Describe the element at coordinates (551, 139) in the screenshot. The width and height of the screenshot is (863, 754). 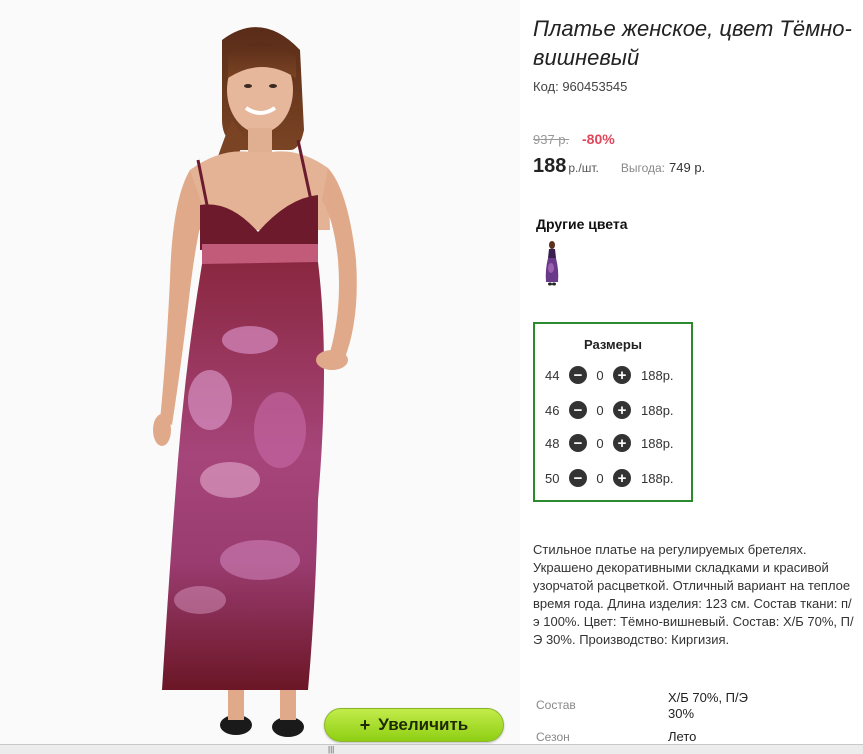
I see `old-price: 937 р.` at that location.